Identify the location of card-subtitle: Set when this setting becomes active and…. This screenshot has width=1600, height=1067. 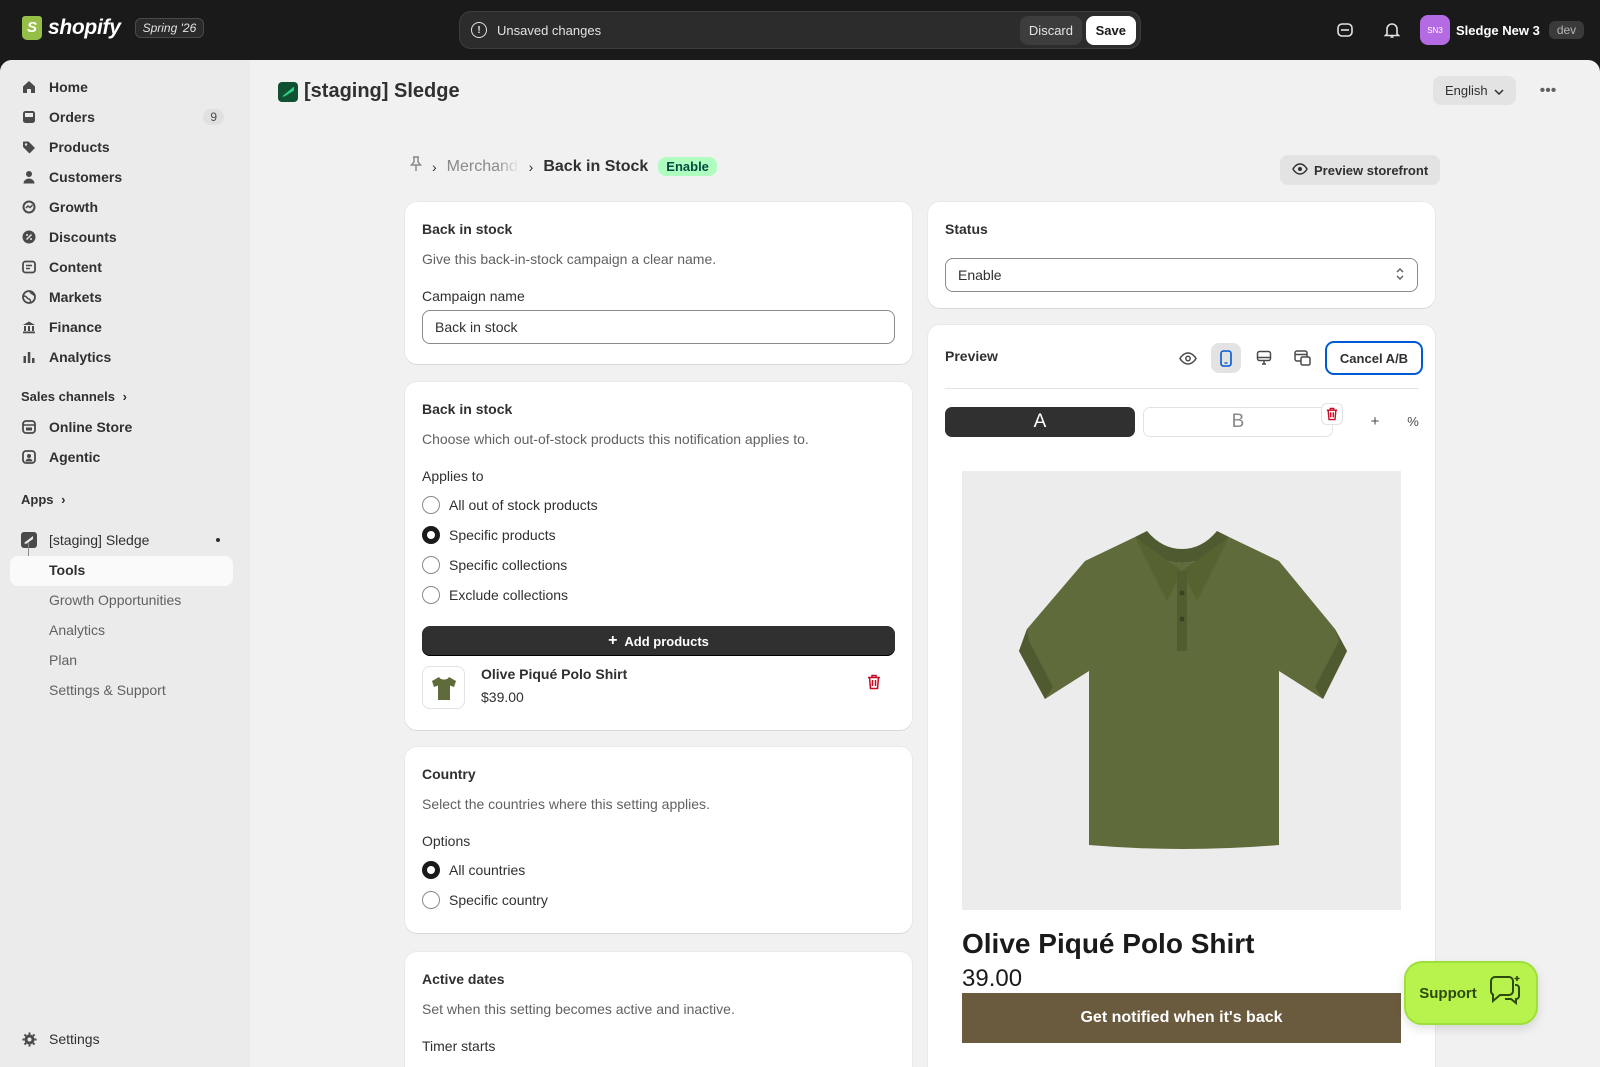
(578, 1009).